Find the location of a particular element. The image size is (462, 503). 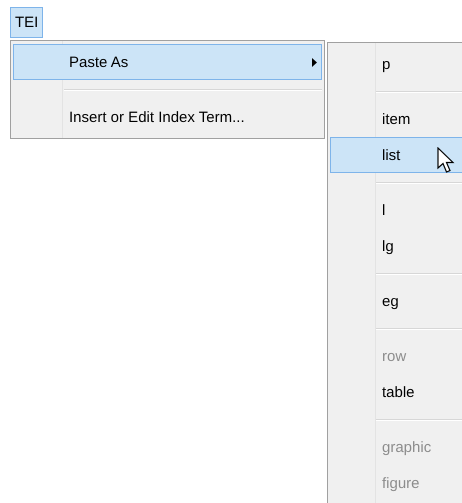

menu-item: list is located at coordinates (396, 155).